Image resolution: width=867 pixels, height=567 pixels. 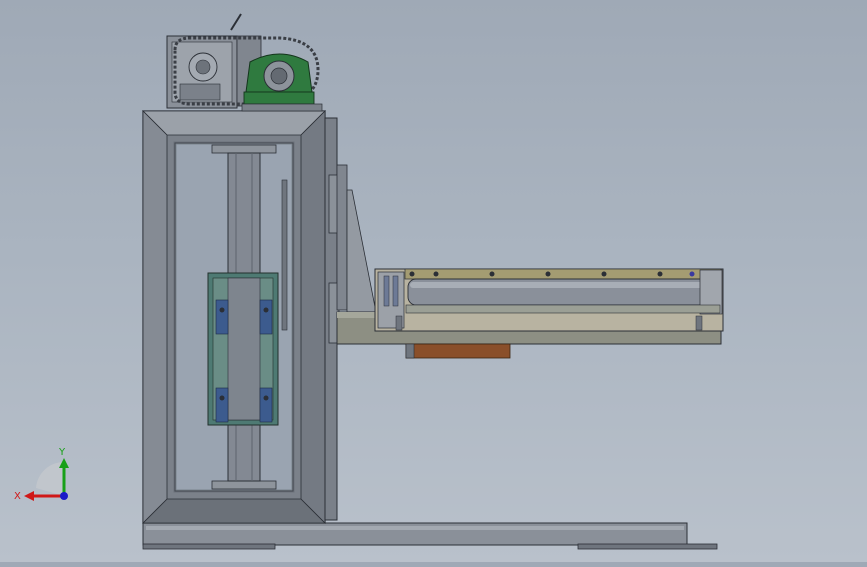 What do you see at coordinates (243, 349) in the screenshot?
I see `guide-block` at bounding box center [243, 349].